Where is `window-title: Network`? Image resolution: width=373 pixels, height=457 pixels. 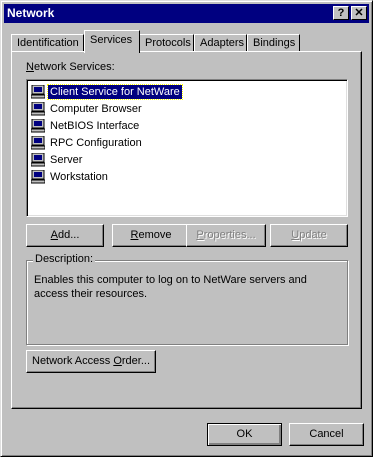 window-title: Network is located at coordinates (31, 13).